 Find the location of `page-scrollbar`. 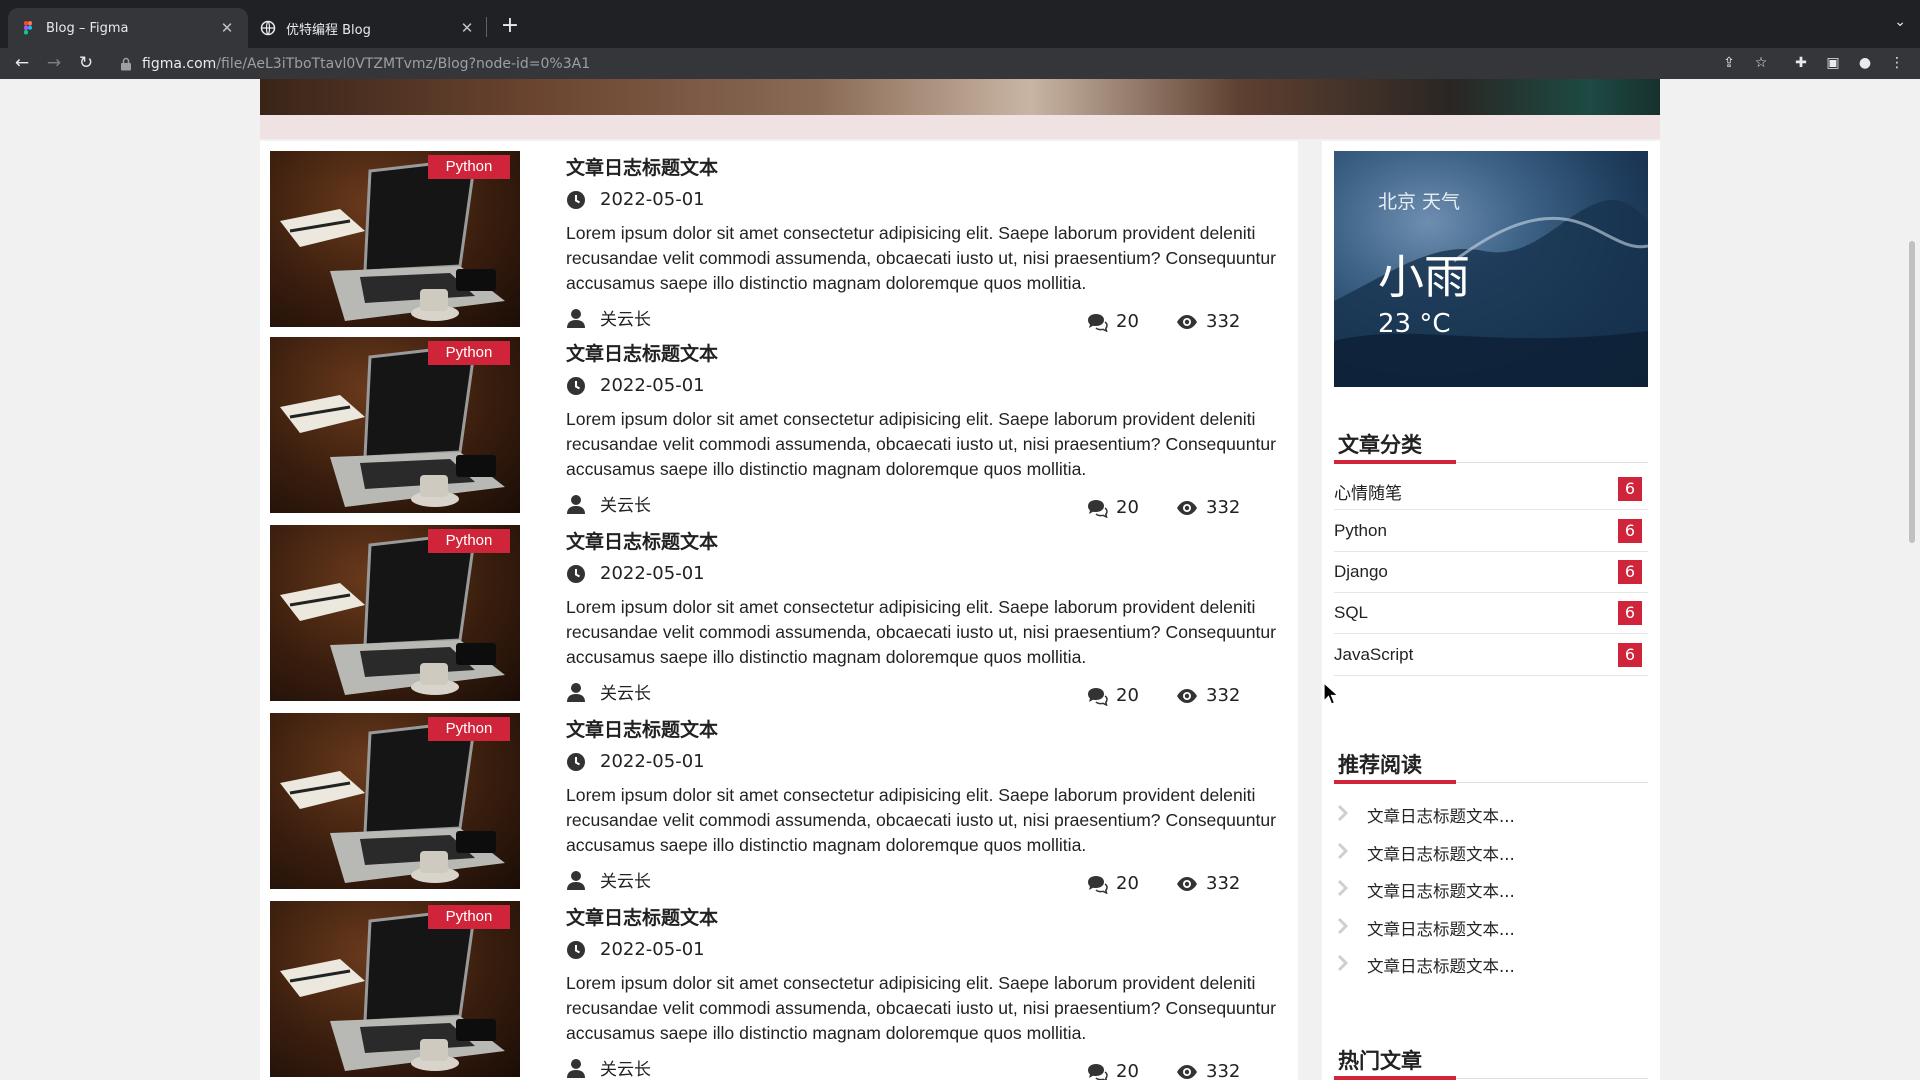

page-scrollbar is located at coordinates (1913, 579).